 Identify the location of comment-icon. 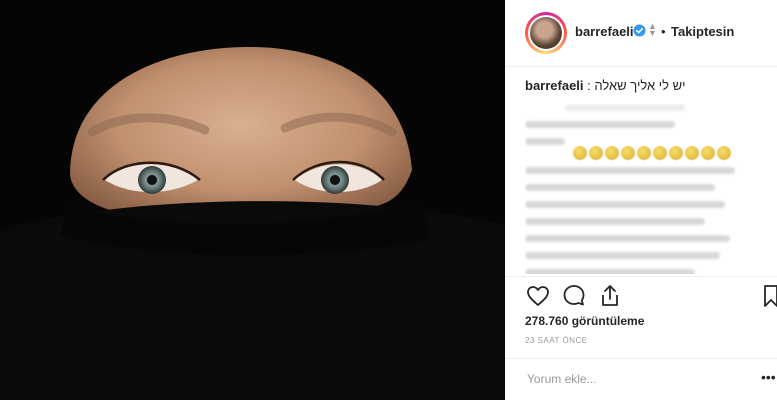
(574, 296).